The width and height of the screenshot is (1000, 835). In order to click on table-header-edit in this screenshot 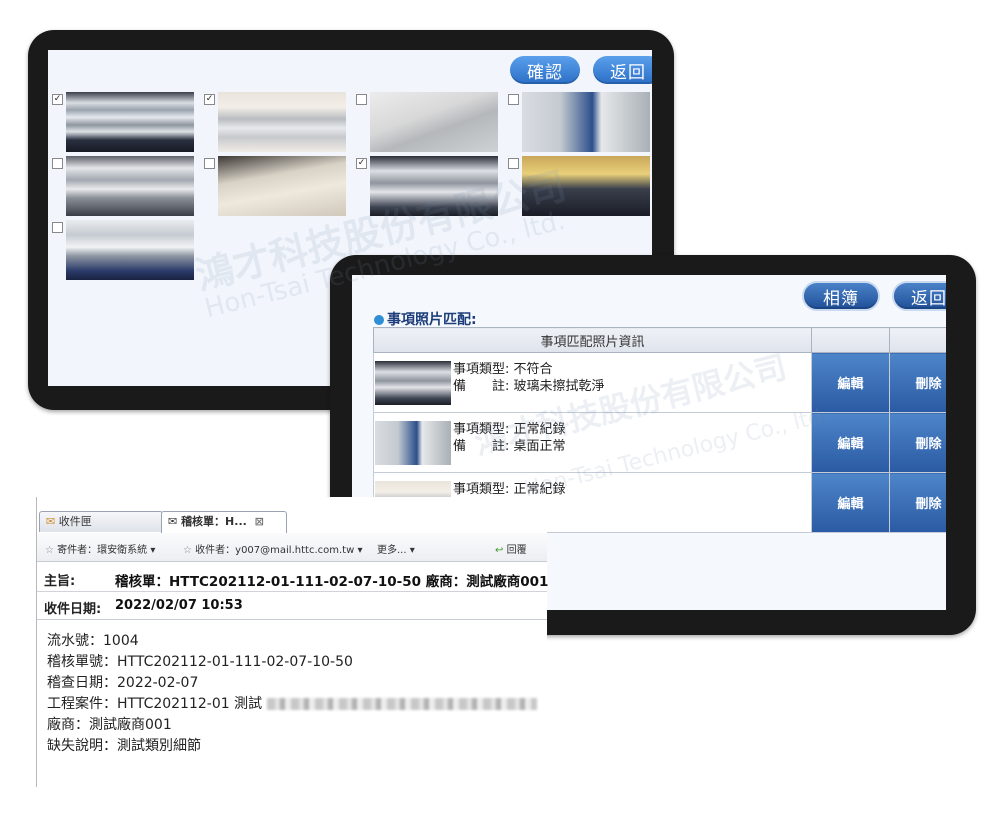, I will do `click(850, 340)`.